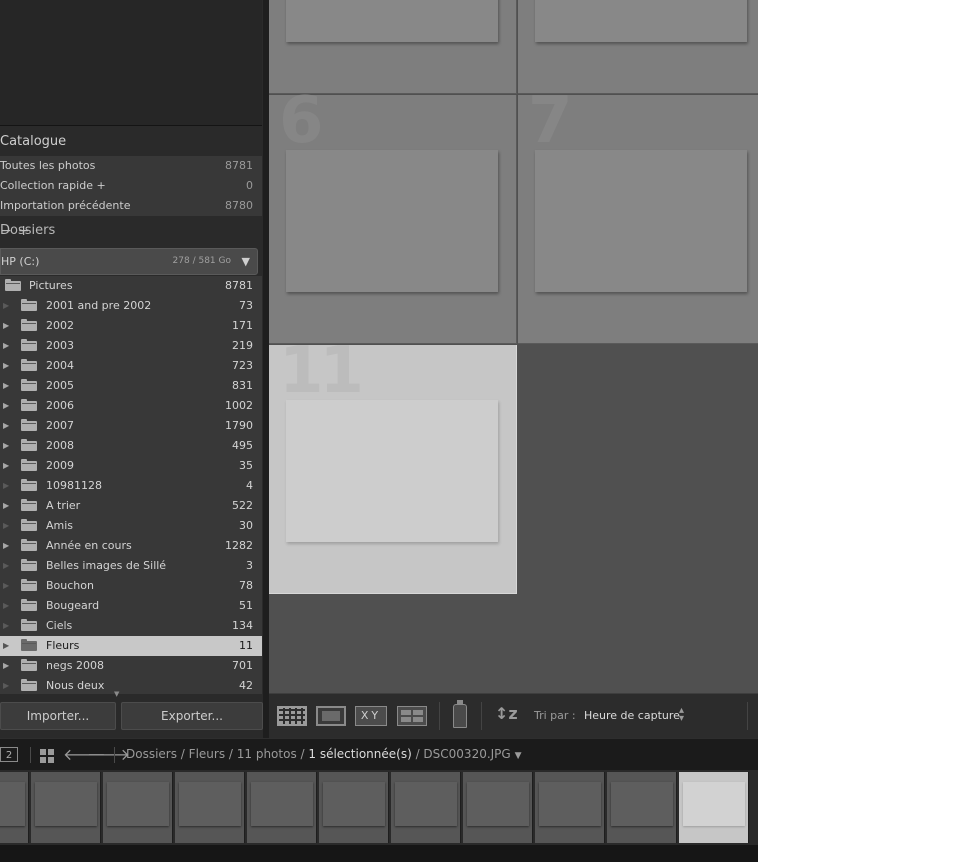 The image size is (960, 862). Describe the element at coordinates (73, 605) in the screenshot. I see `folder-name: Bougeard` at that location.